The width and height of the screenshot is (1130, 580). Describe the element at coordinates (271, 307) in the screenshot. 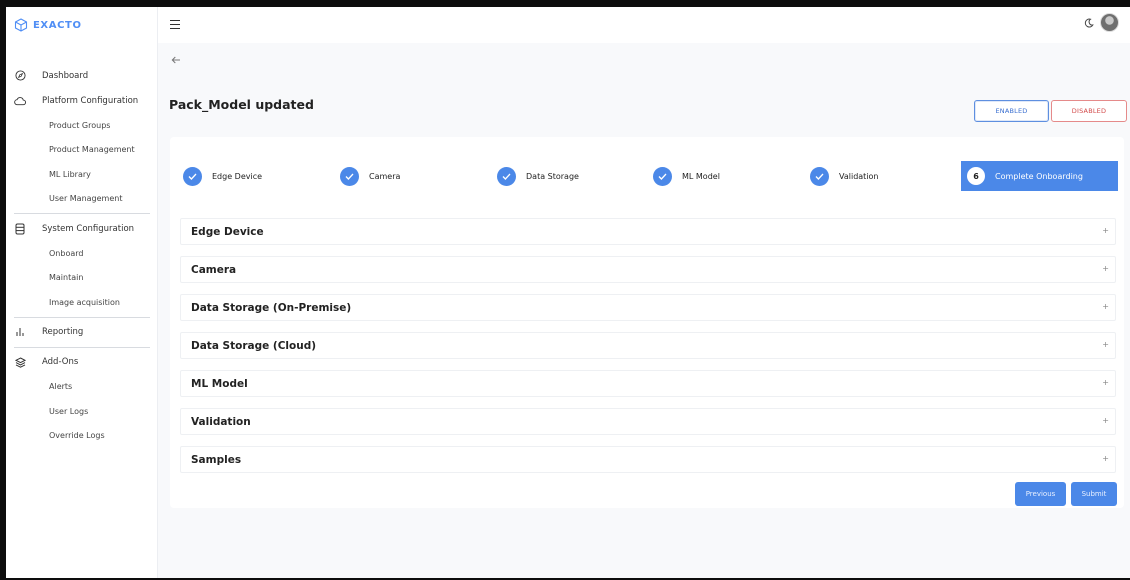

I see `accordion-label: Data Storage (On-Premise)` at that location.